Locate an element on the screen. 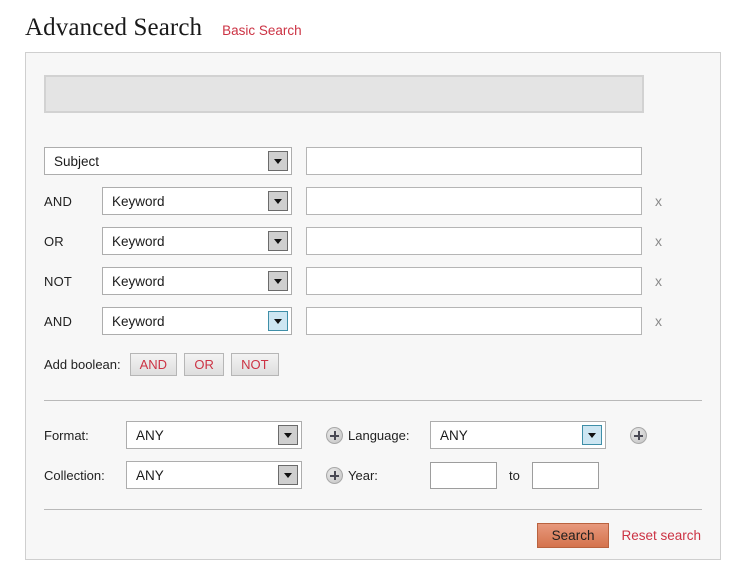  year-to-label: to is located at coordinates (514, 475).